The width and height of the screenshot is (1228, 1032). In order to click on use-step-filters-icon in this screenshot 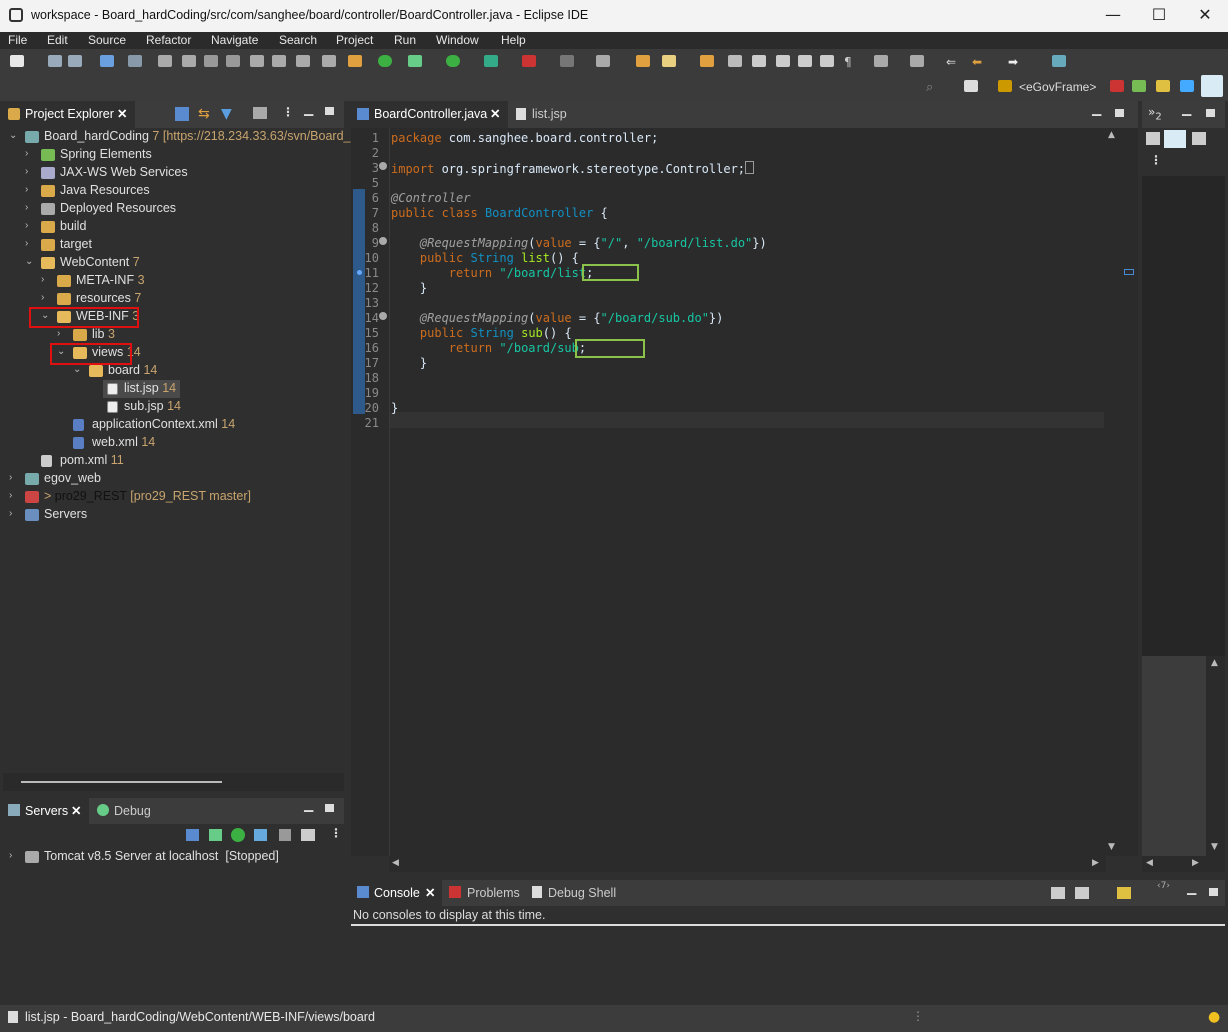, I will do `click(355, 61)`.